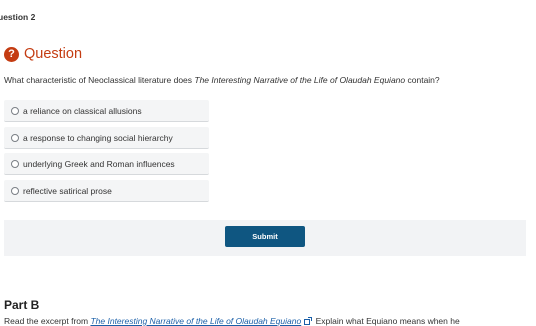 This screenshot has height=326, width=536. I want to click on part-b-title: Part B, so click(22, 305).